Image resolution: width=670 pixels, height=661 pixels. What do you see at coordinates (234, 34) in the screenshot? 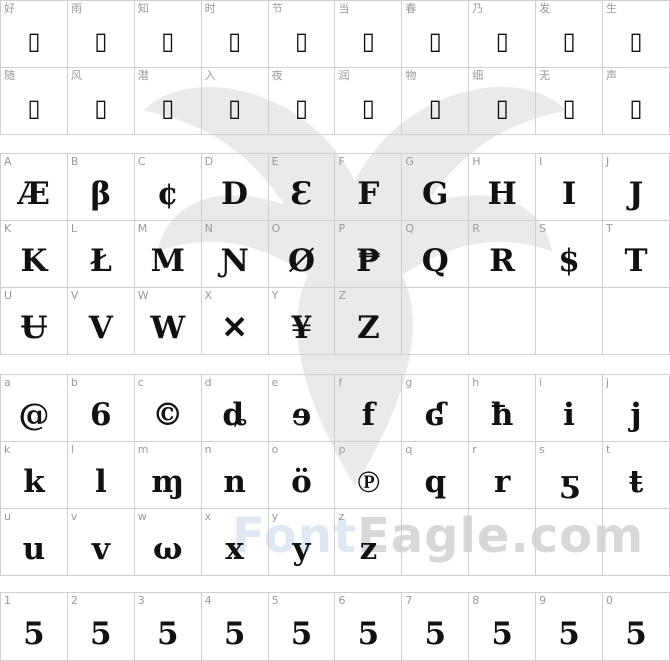
I see `glyph-cell: 时 ▯` at bounding box center [234, 34].